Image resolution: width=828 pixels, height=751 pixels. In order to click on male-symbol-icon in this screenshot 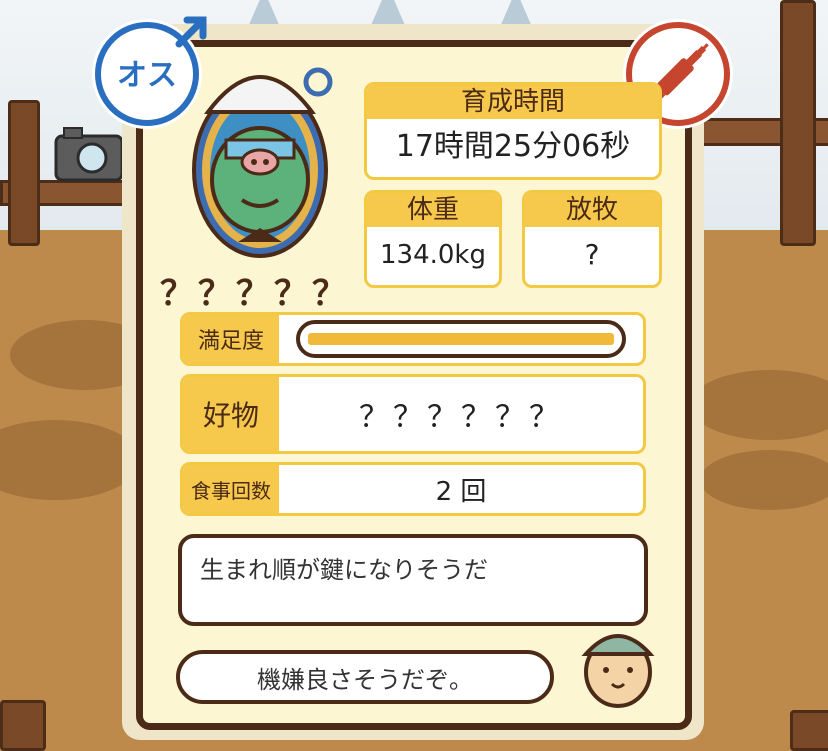, I will do `click(191, 32)`.